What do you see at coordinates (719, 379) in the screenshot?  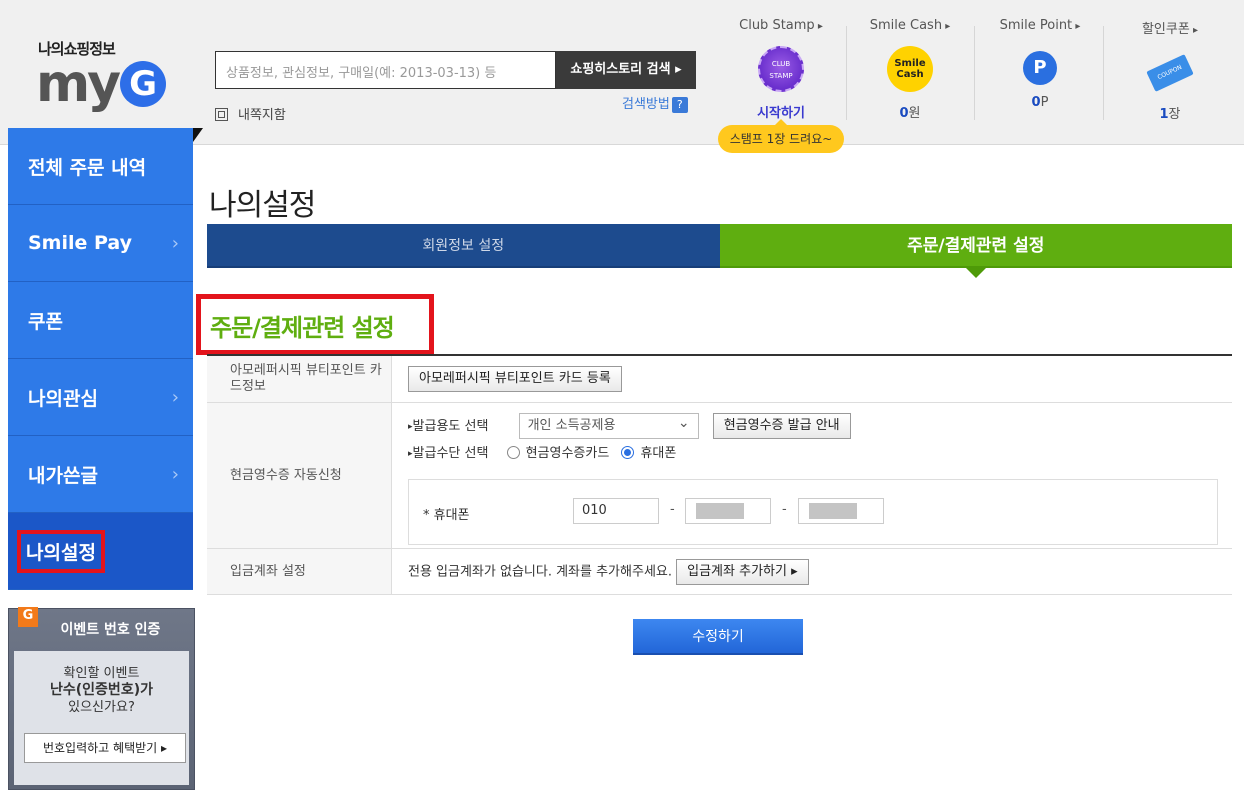 I see `beauty-point-row: 아모레퍼시픽 뷰티포인트 카드정보 아모레퍼시픽 뷰티포인트 카드 등록` at bounding box center [719, 379].